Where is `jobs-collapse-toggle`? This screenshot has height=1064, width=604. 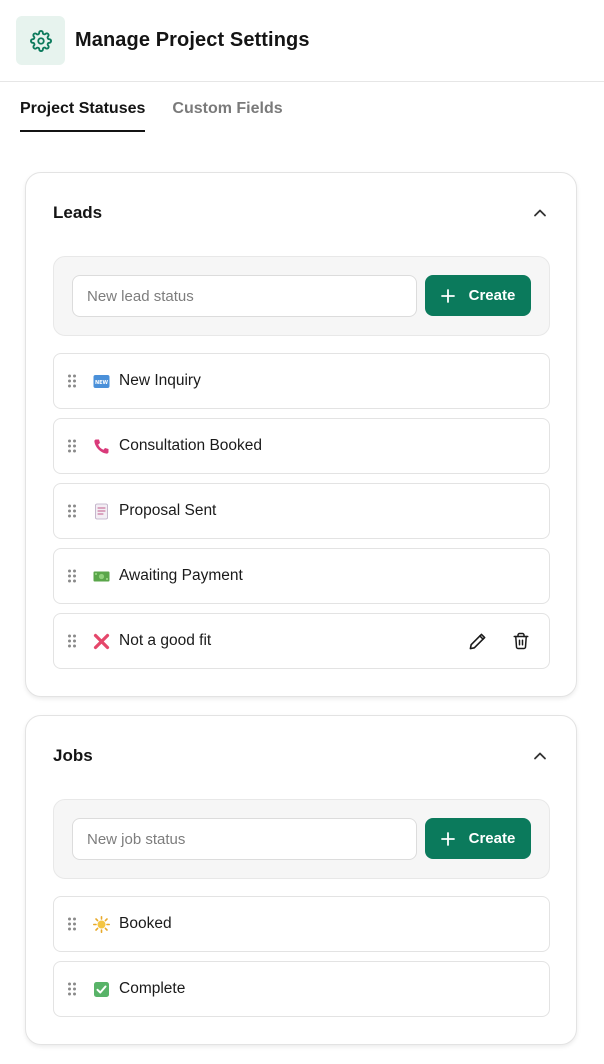 jobs-collapse-toggle is located at coordinates (540, 756).